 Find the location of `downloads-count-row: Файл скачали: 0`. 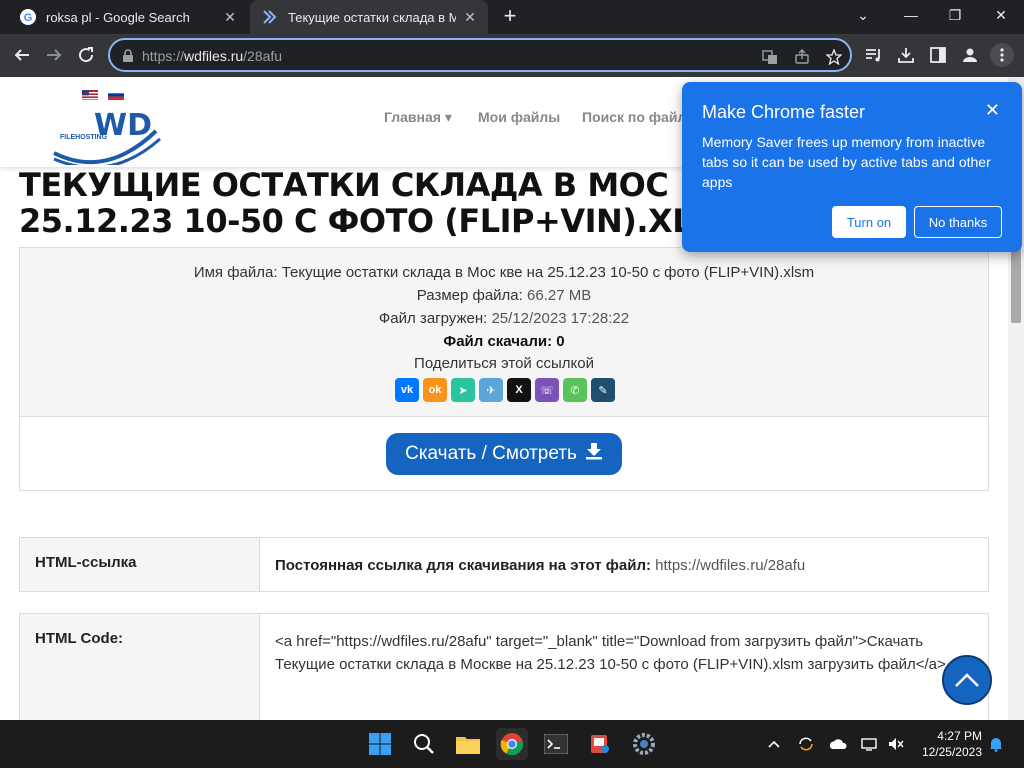

downloads-count-row: Файл скачали: 0 is located at coordinates (504, 341).